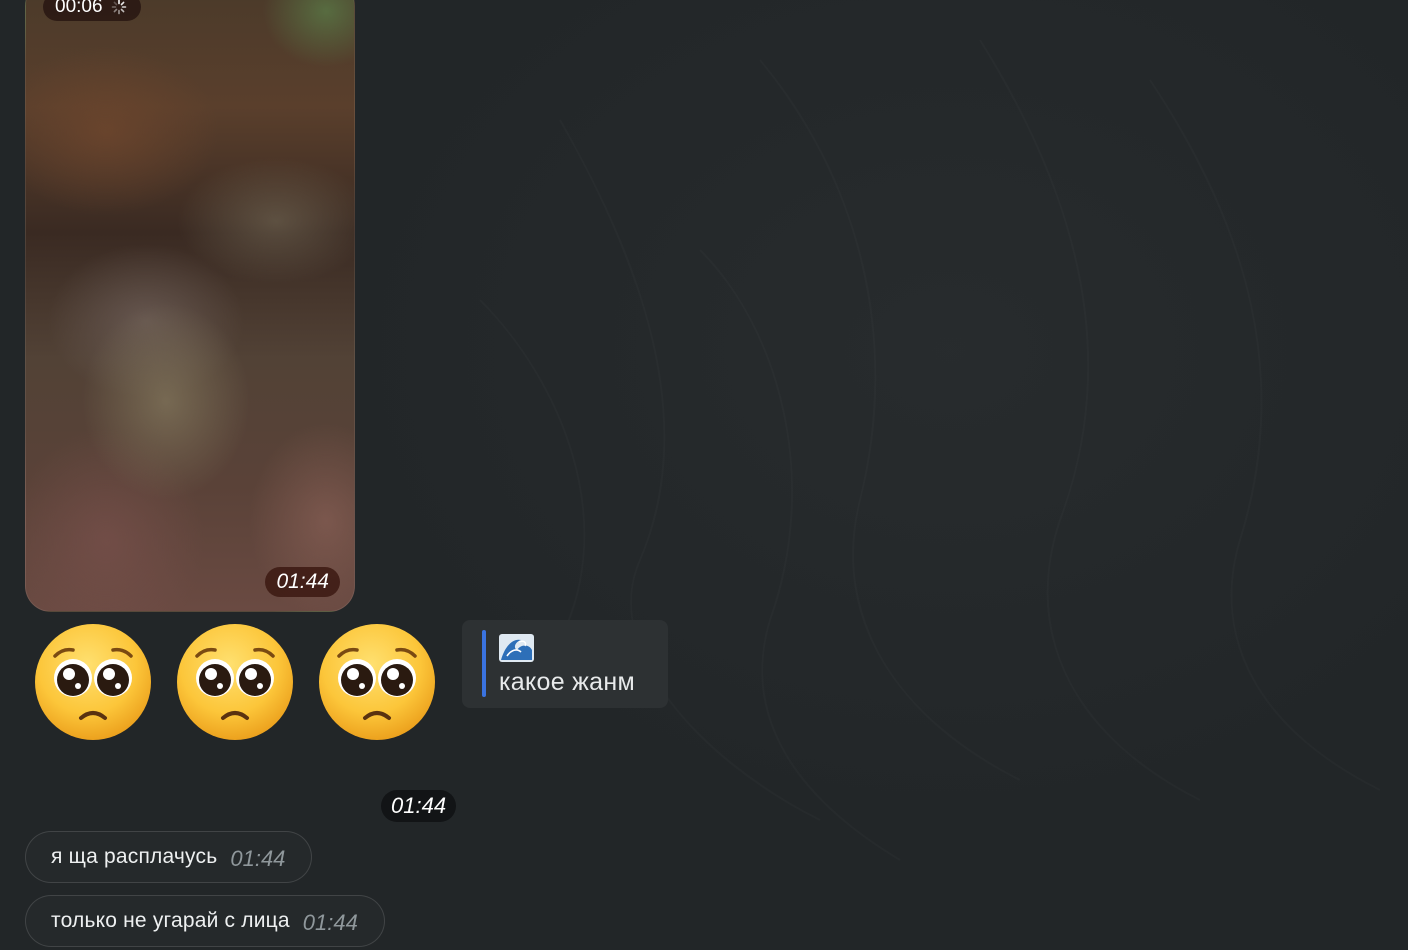 This screenshot has height=950, width=1408. What do you see at coordinates (516, 648) in the screenshot?
I see `wave-icon` at bounding box center [516, 648].